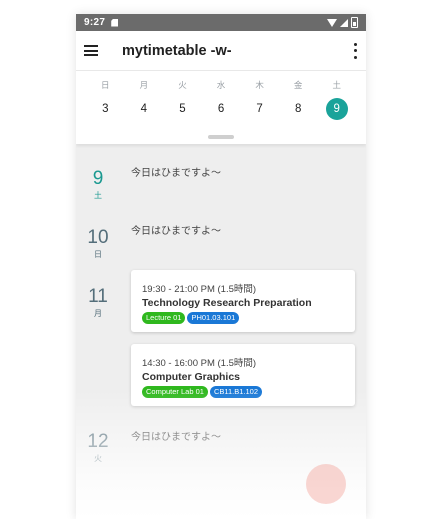 This screenshot has width=429, height=519. What do you see at coordinates (298, 109) in the screenshot?
I see `date-number: 8` at bounding box center [298, 109].